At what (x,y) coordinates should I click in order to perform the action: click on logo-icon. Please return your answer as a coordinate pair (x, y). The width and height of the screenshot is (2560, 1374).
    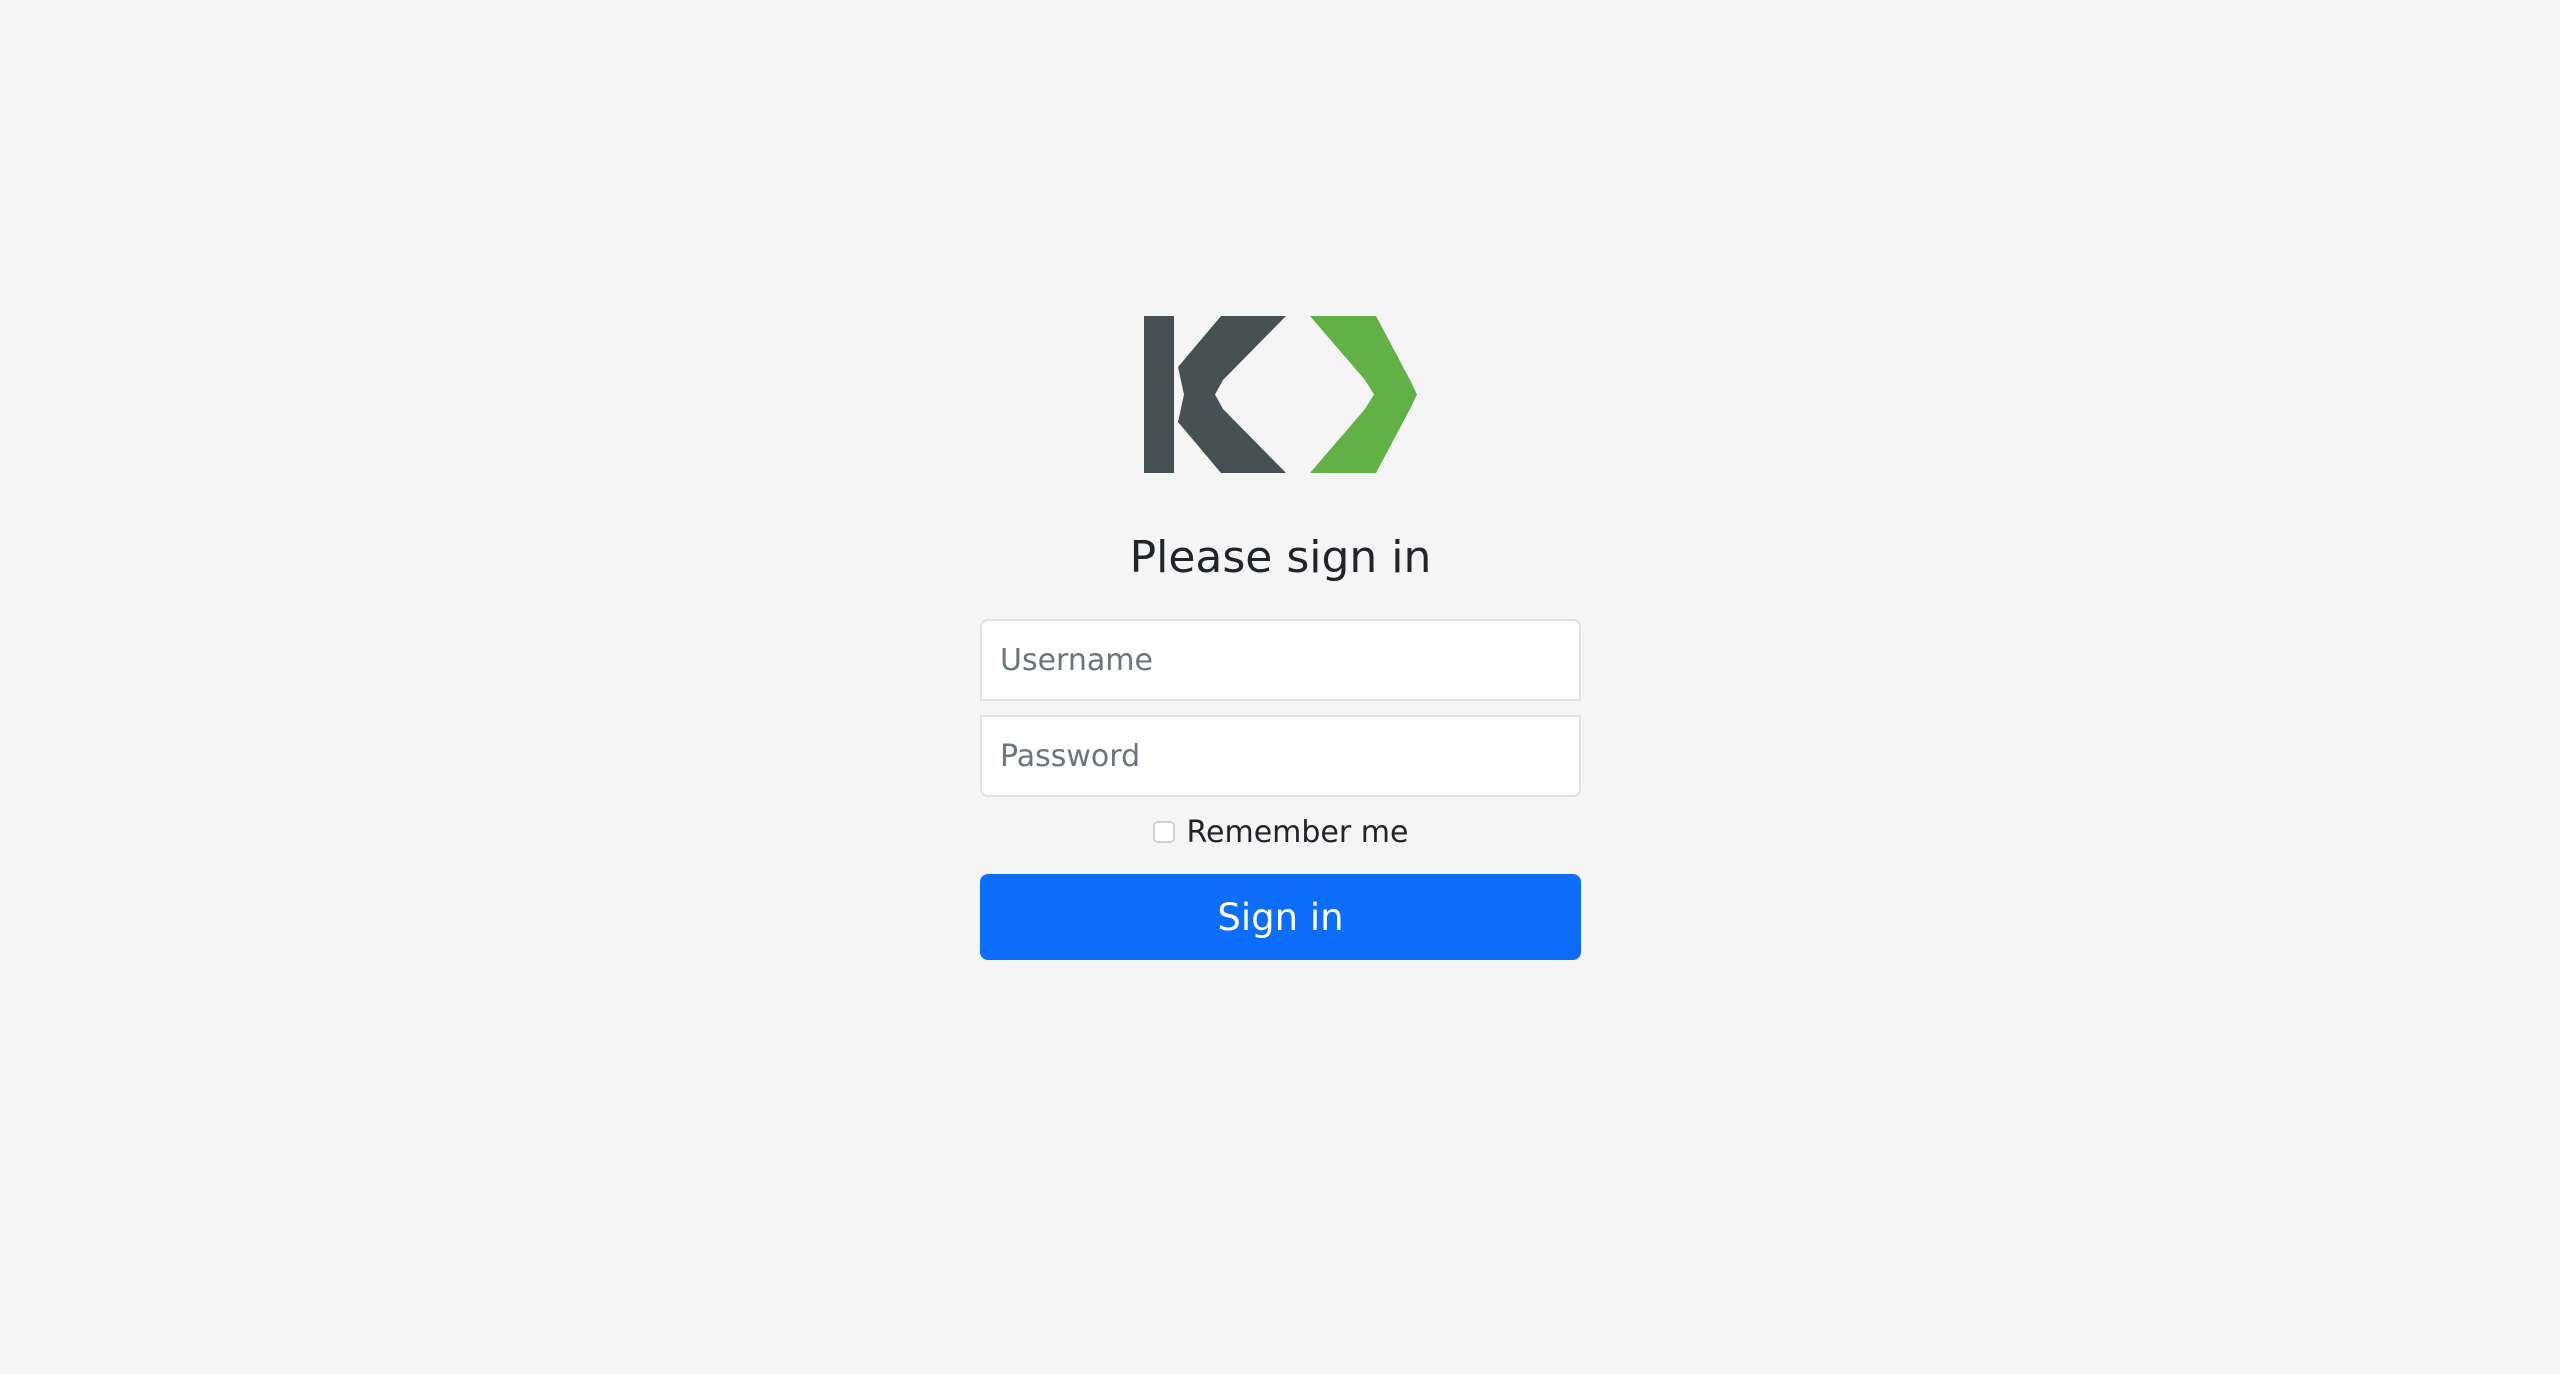
    Looking at the image, I should click on (1280, 394).